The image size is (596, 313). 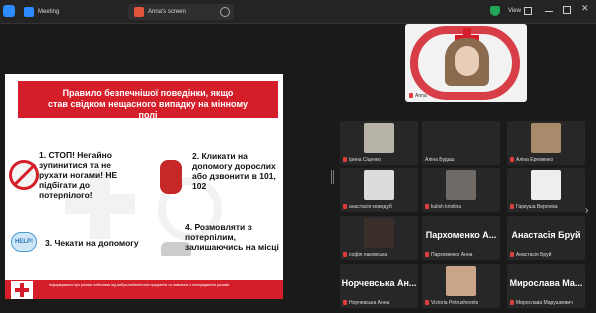 I want to click on participant-name: Пархоменко Анна, so click(x=448, y=255).